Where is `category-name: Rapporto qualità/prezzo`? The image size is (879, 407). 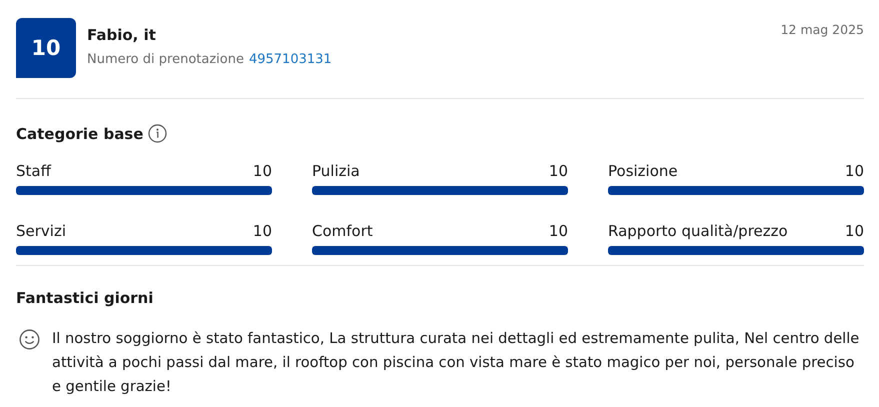 category-name: Rapporto qualità/prezzo is located at coordinates (698, 231).